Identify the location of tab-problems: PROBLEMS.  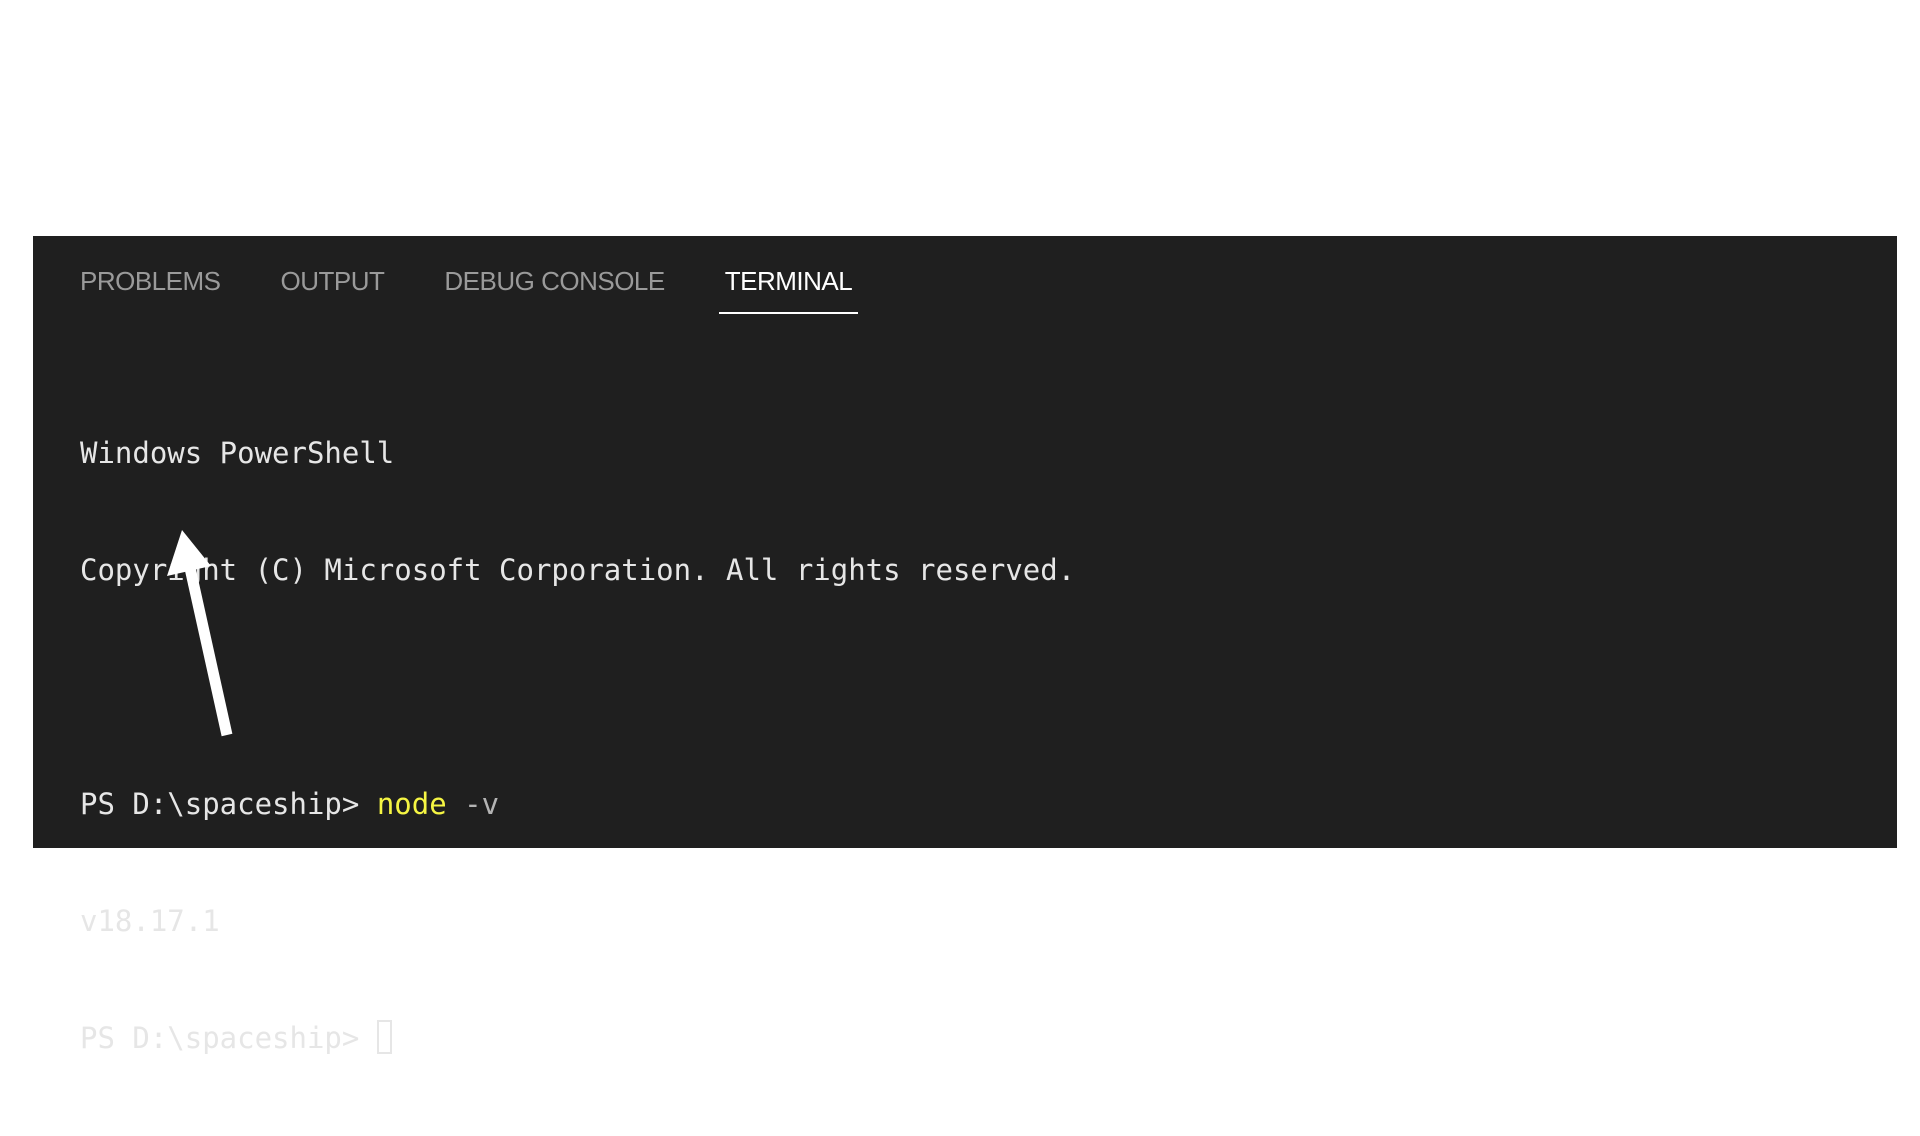
(153, 275).